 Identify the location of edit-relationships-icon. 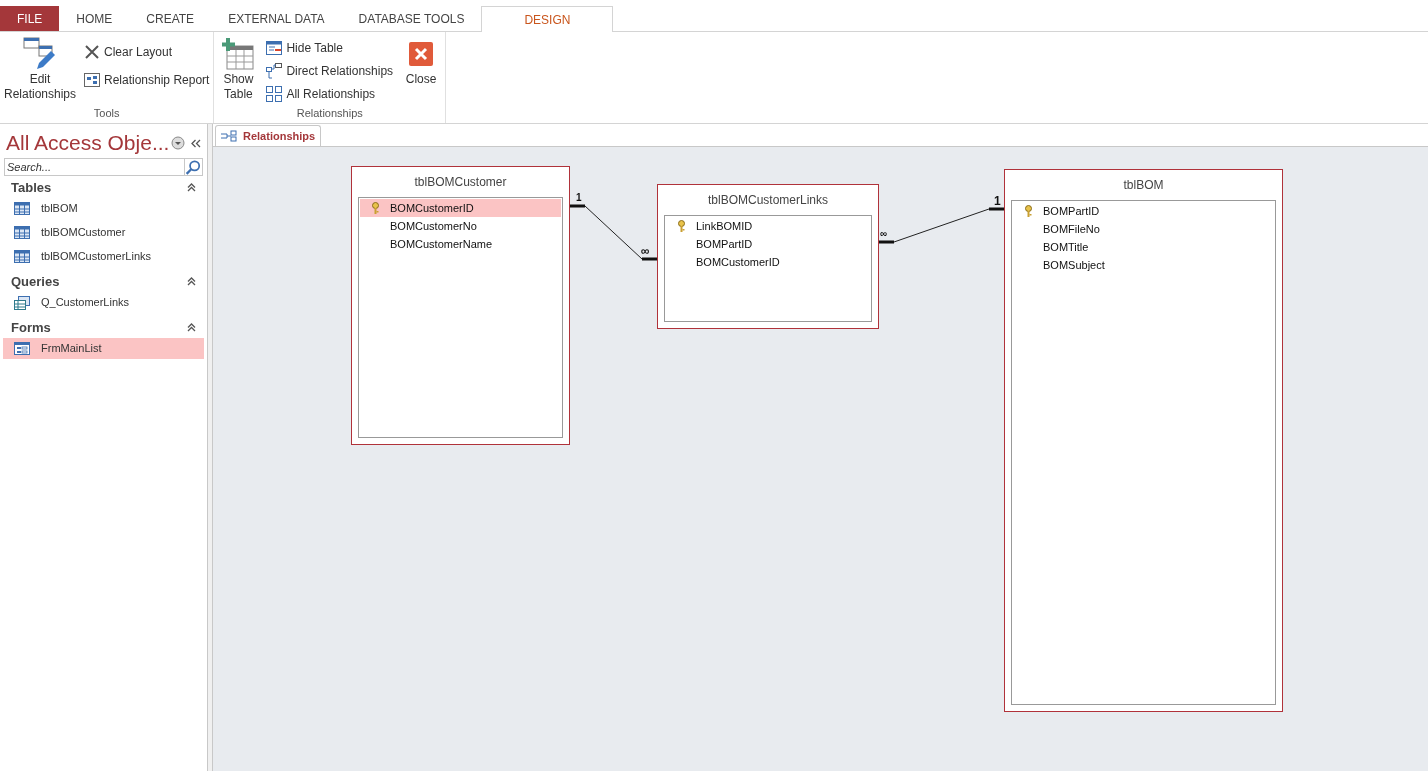
(40, 54).